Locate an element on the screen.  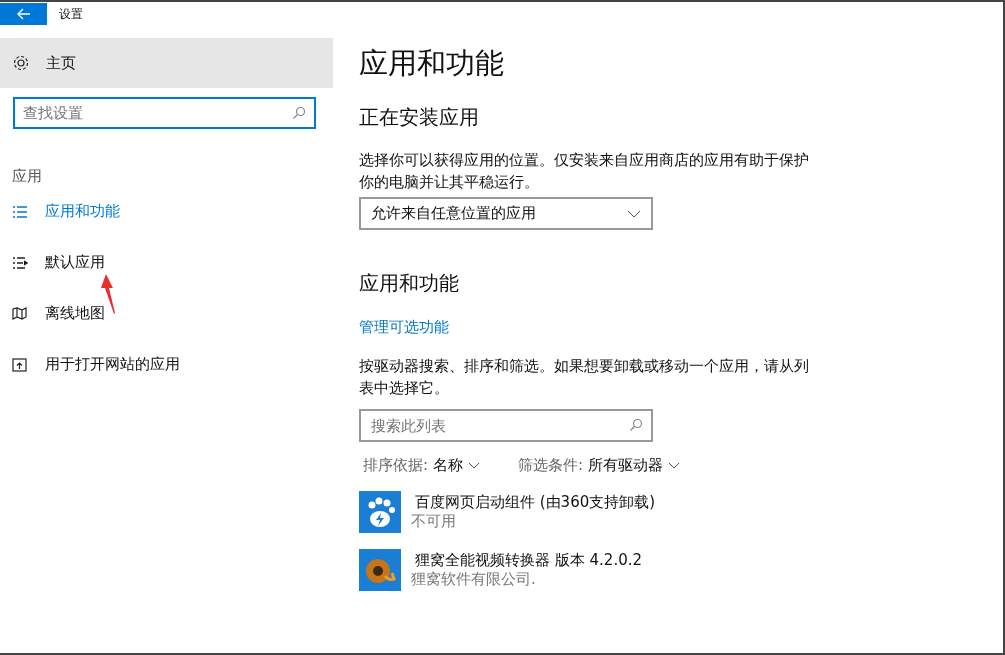
app-name: 百度网页启动组件 (由360支持卸载) is located at coordinates (535, 502).